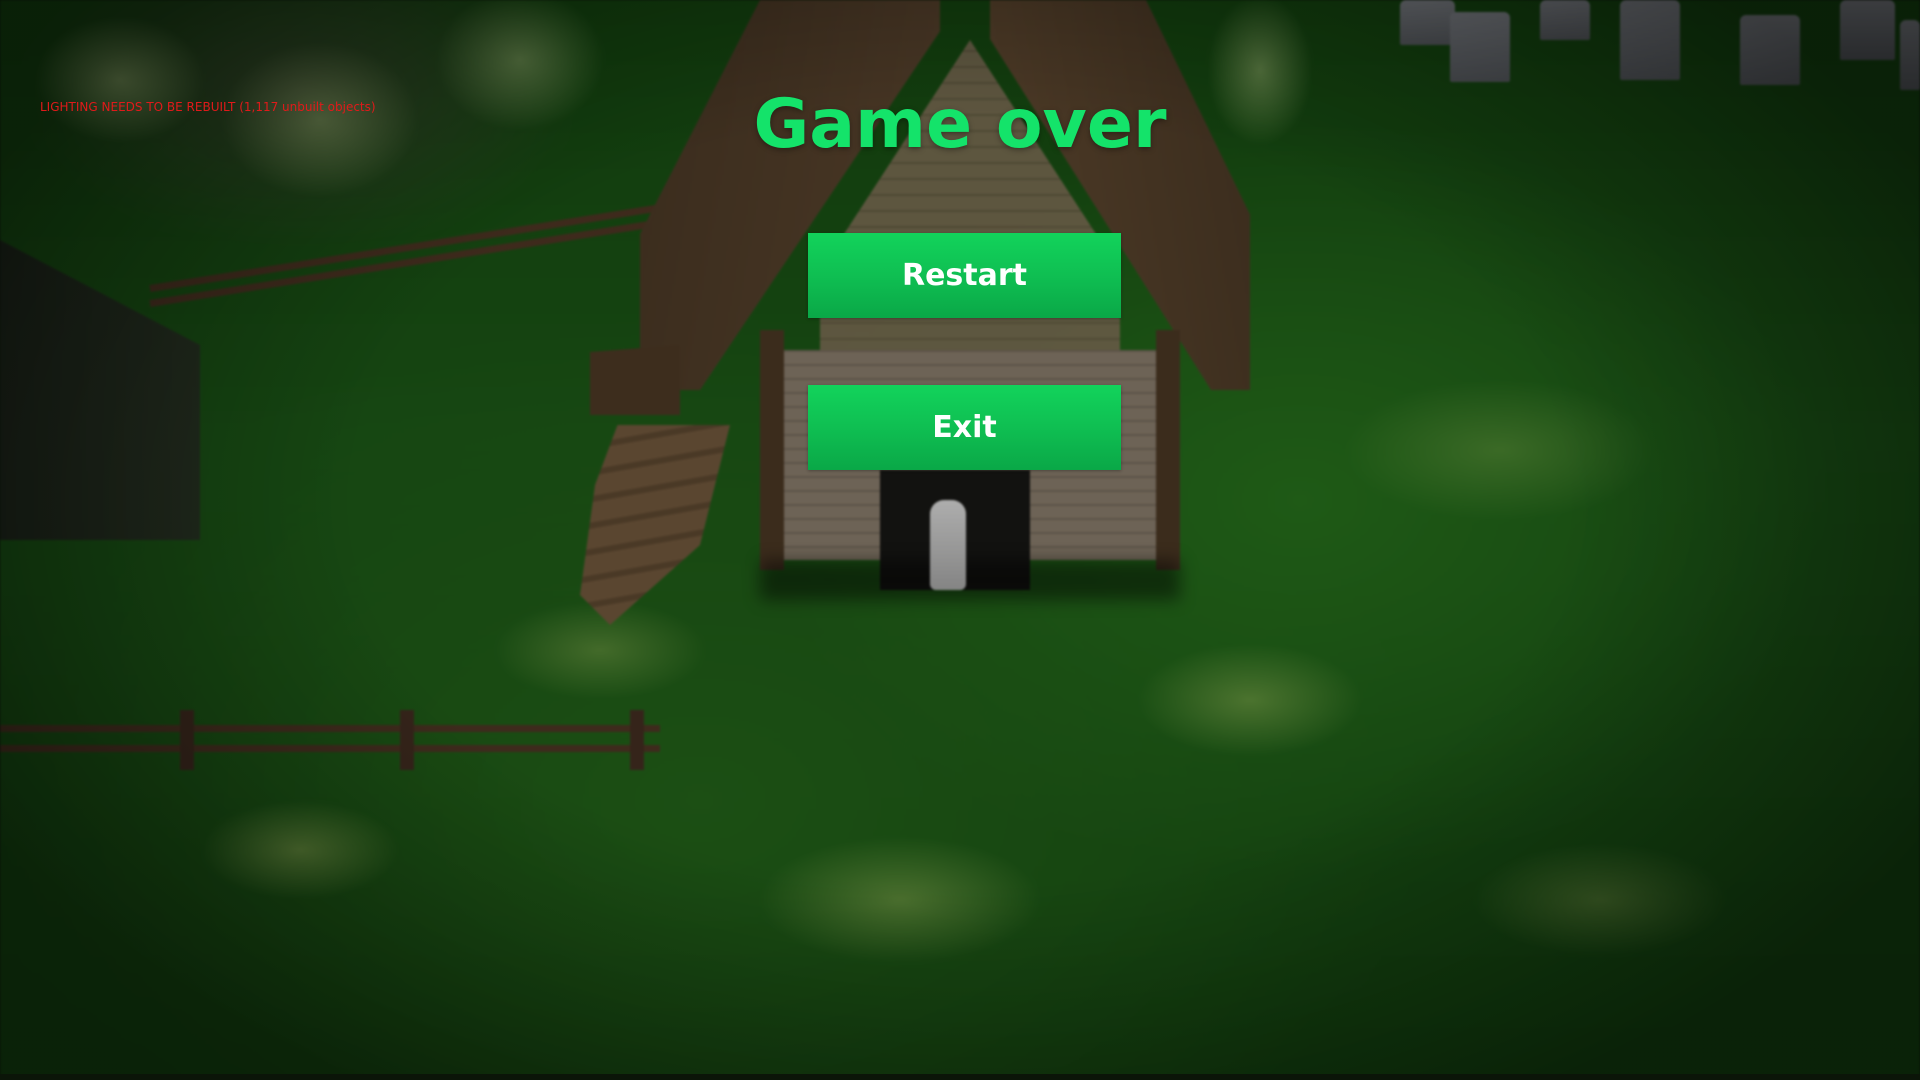 The height and width of the screenshot is (1080, 1920). I want to click on game-over-title: Game over, so click(960, 124).